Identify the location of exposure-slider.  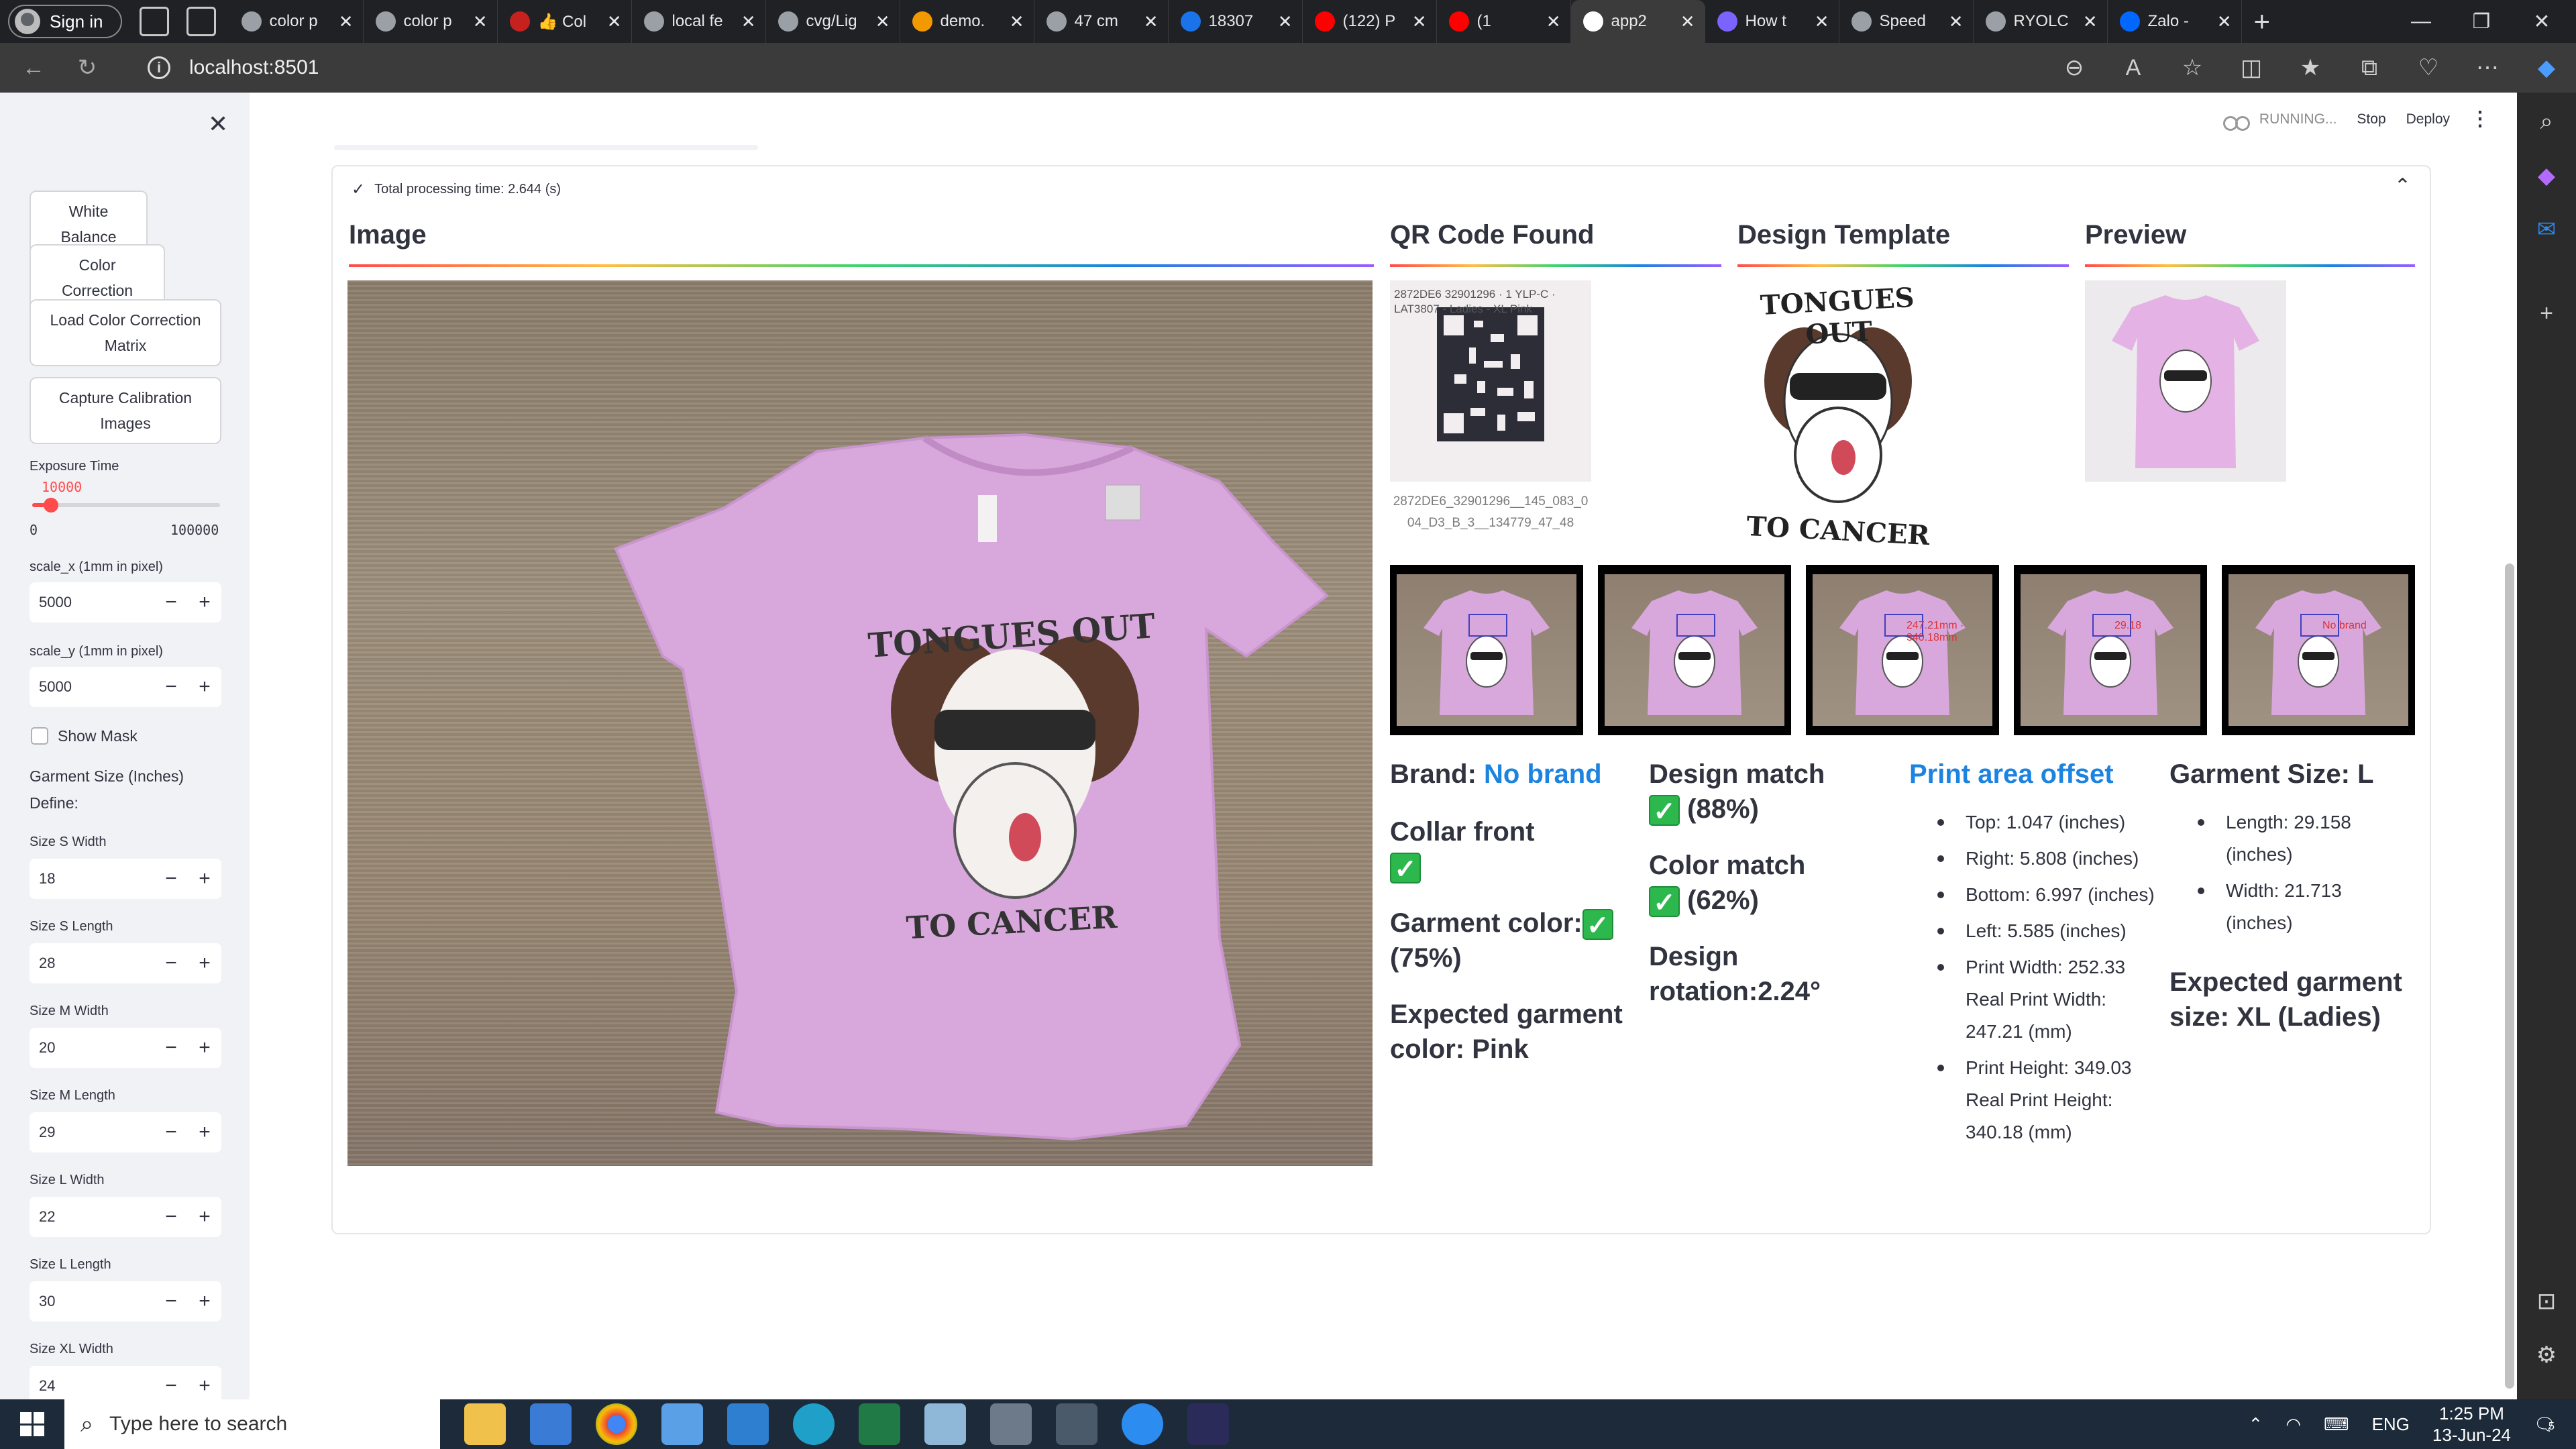
(126, 505).